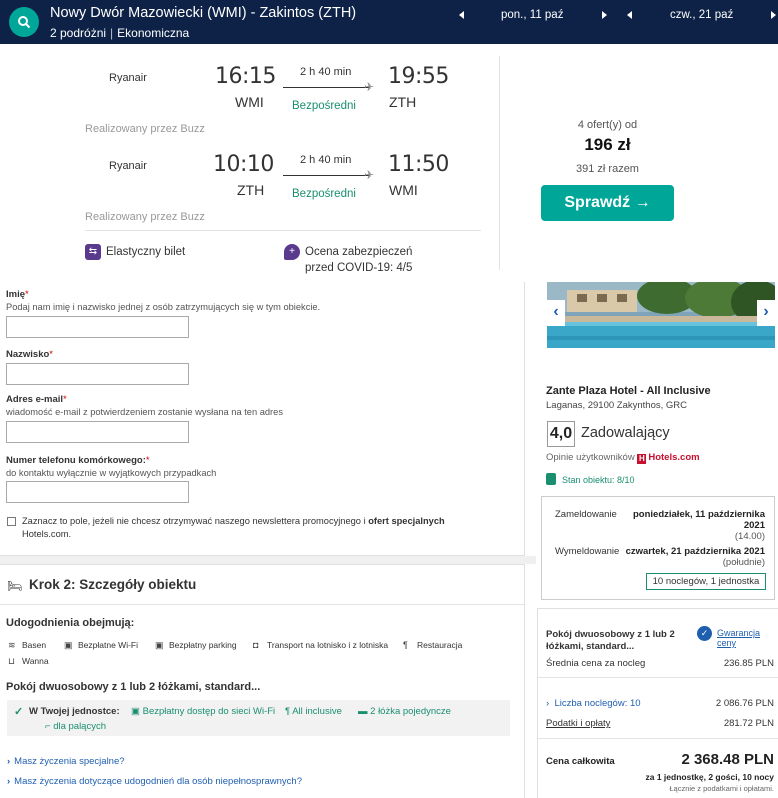 This screenshot has width=778, height=798. What do you see at coordinates (292, 252) in the screenshot?
I see `shield-icon: +` at bounding box center [292, 252].